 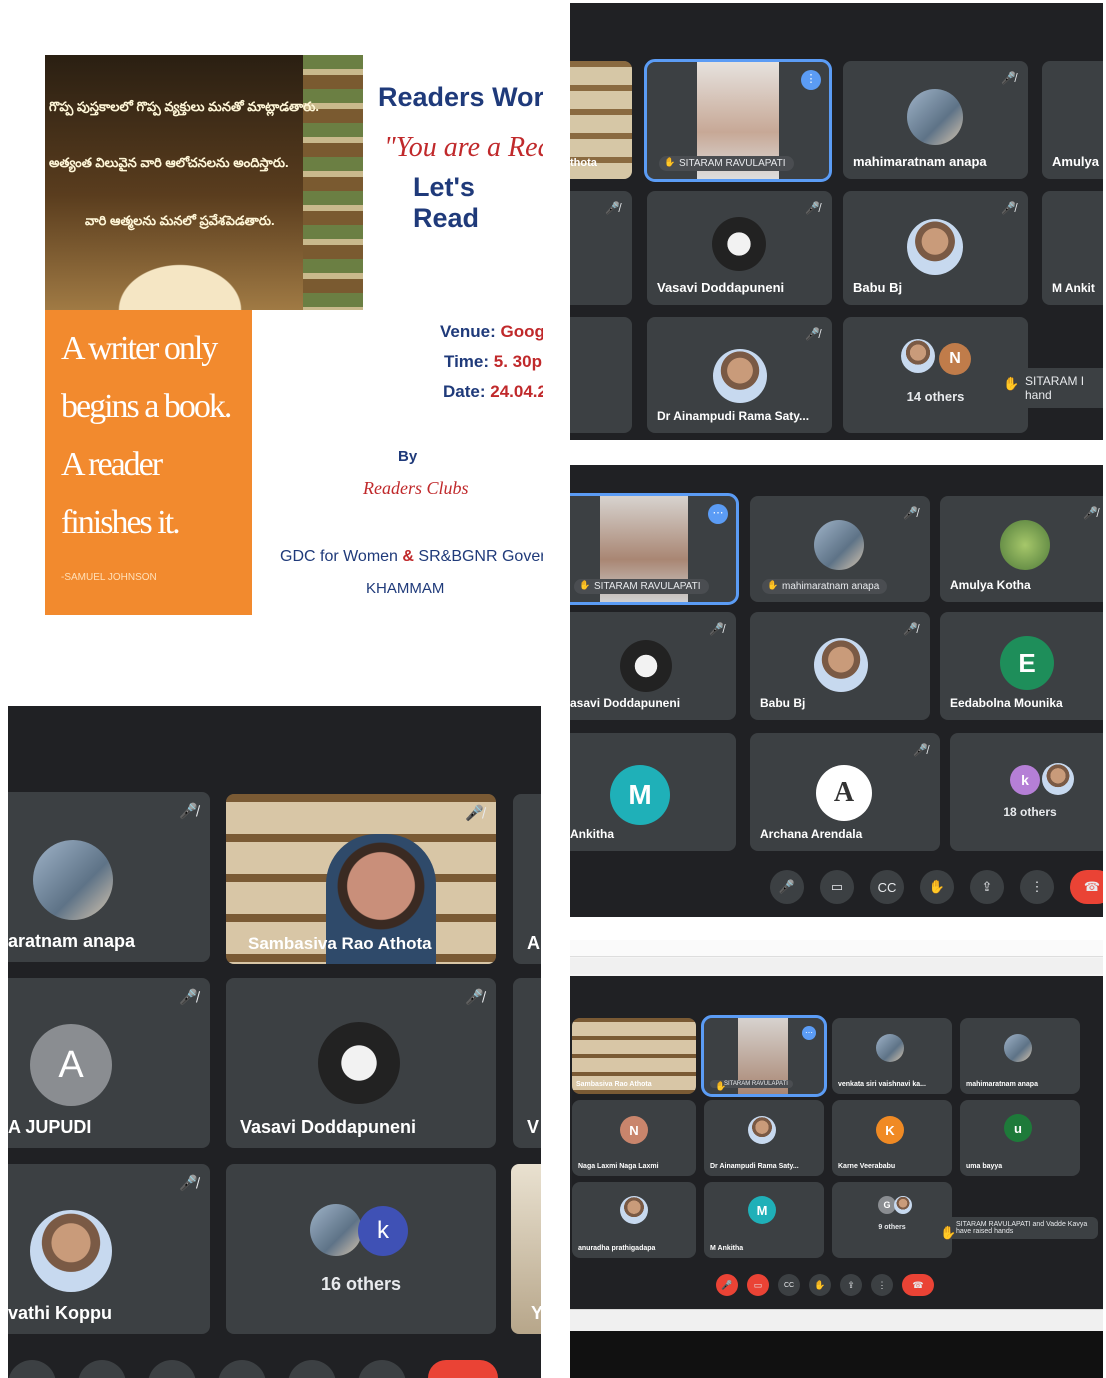 I want to click on participant-tile-active: ⋮ SITARAM RAVULAPATI, so click(x=738, y=120).